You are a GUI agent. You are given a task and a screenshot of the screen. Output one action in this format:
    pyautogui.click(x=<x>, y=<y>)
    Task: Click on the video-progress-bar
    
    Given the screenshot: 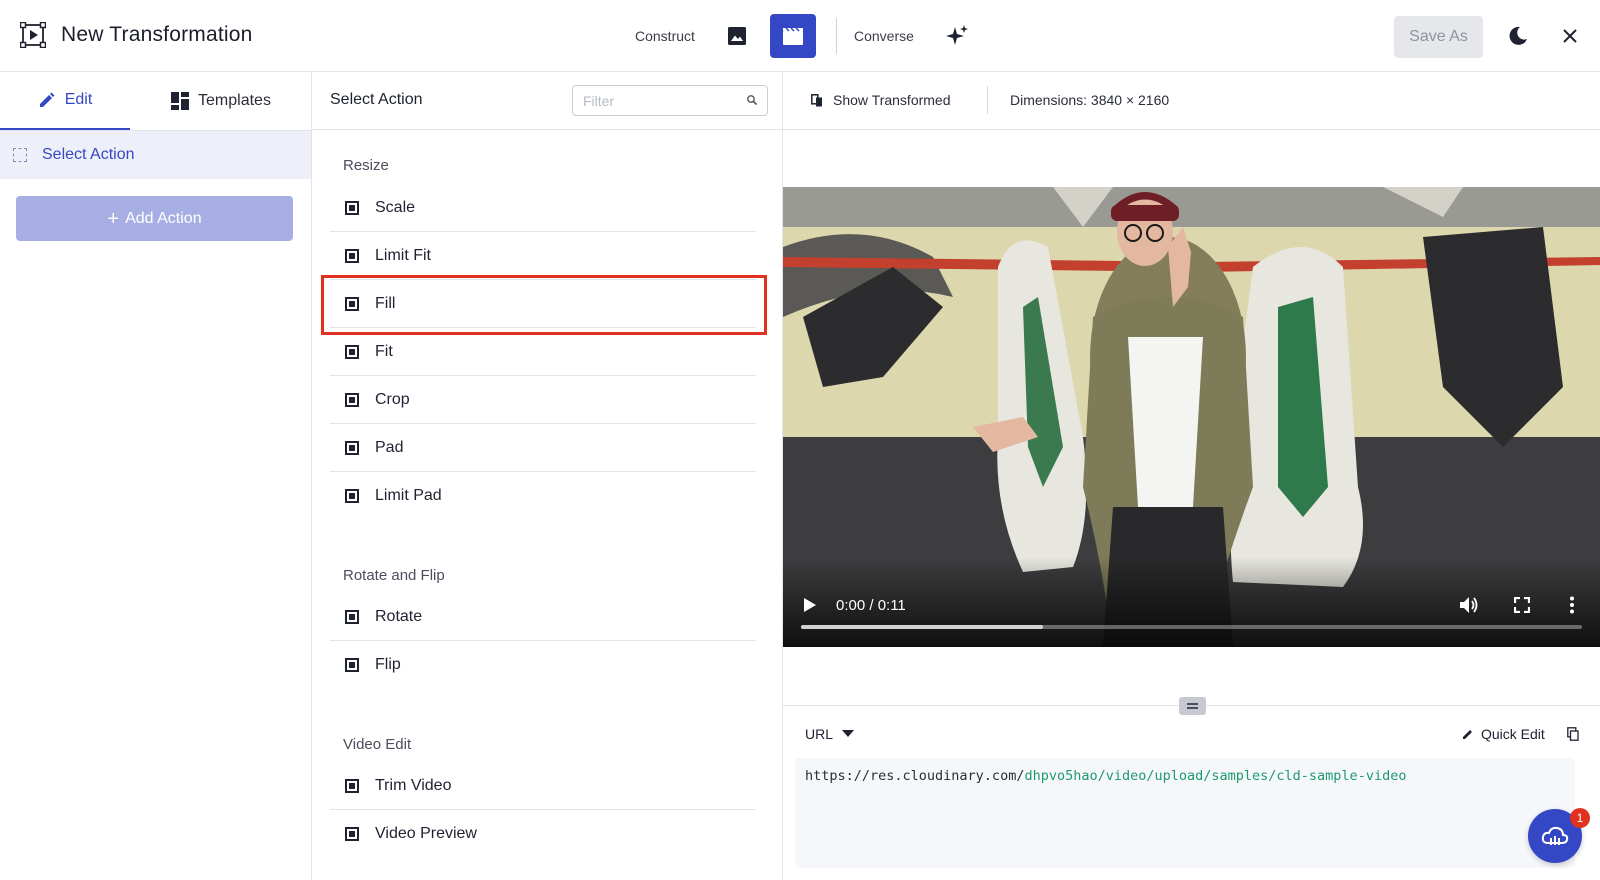 What is the action you would take?
    pyautogui.click(x=1191, y=627)
    